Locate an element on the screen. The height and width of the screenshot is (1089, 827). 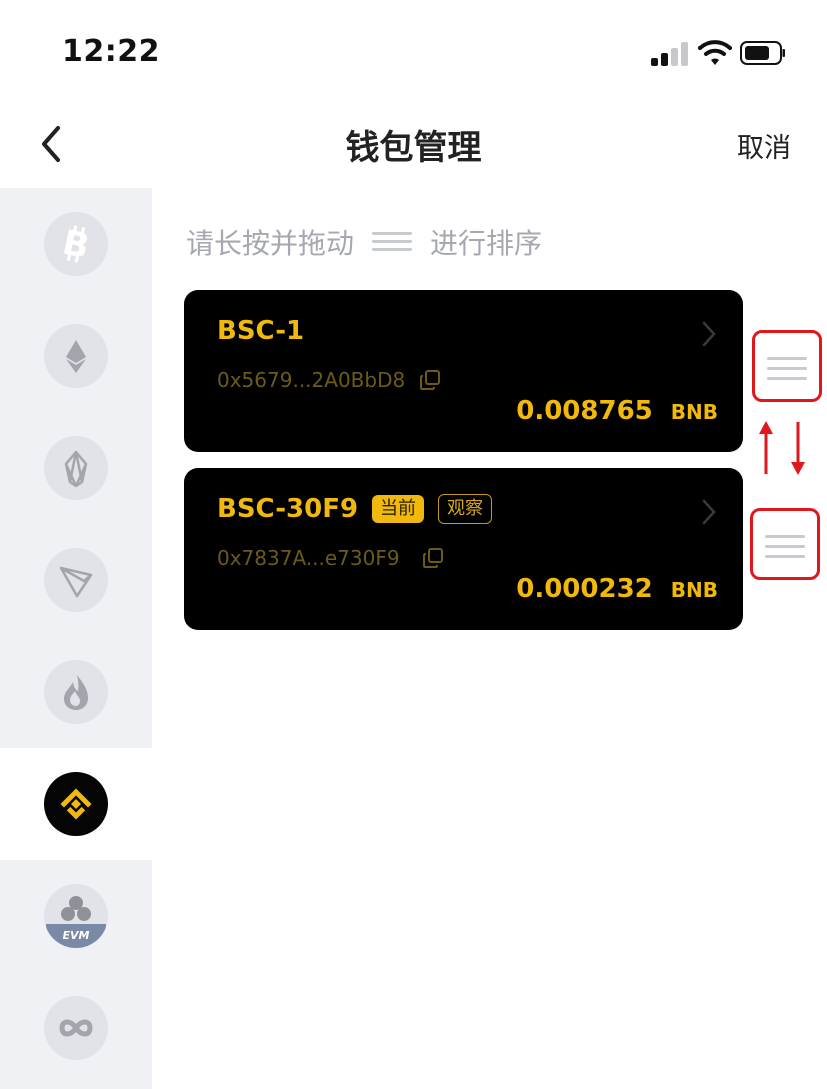
sidebar-item-ethereum is located at coordinates (76, 356).